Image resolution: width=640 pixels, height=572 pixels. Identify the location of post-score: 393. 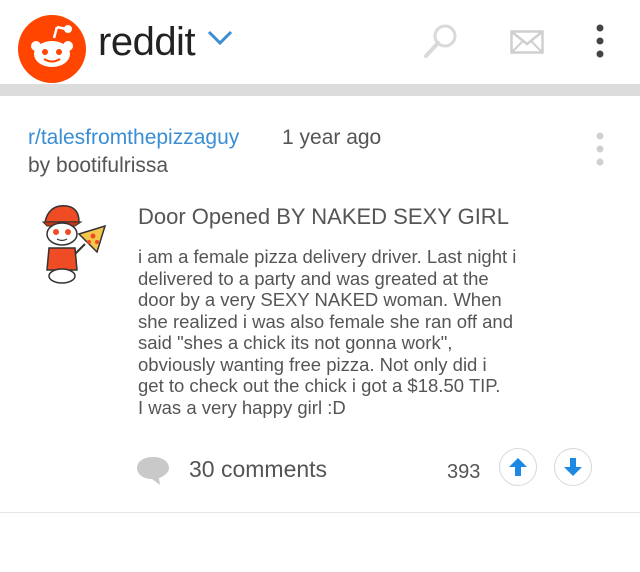
(464, 472).